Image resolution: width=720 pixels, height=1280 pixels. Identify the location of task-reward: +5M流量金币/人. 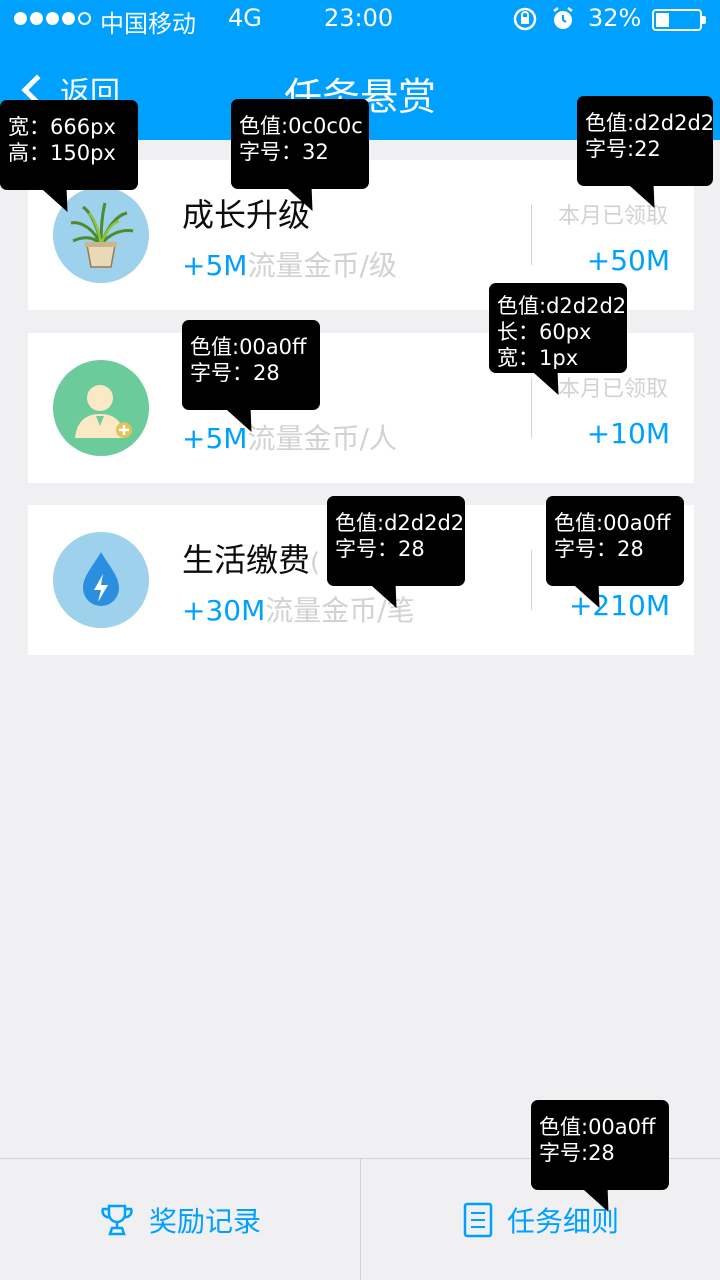
(289, 437).